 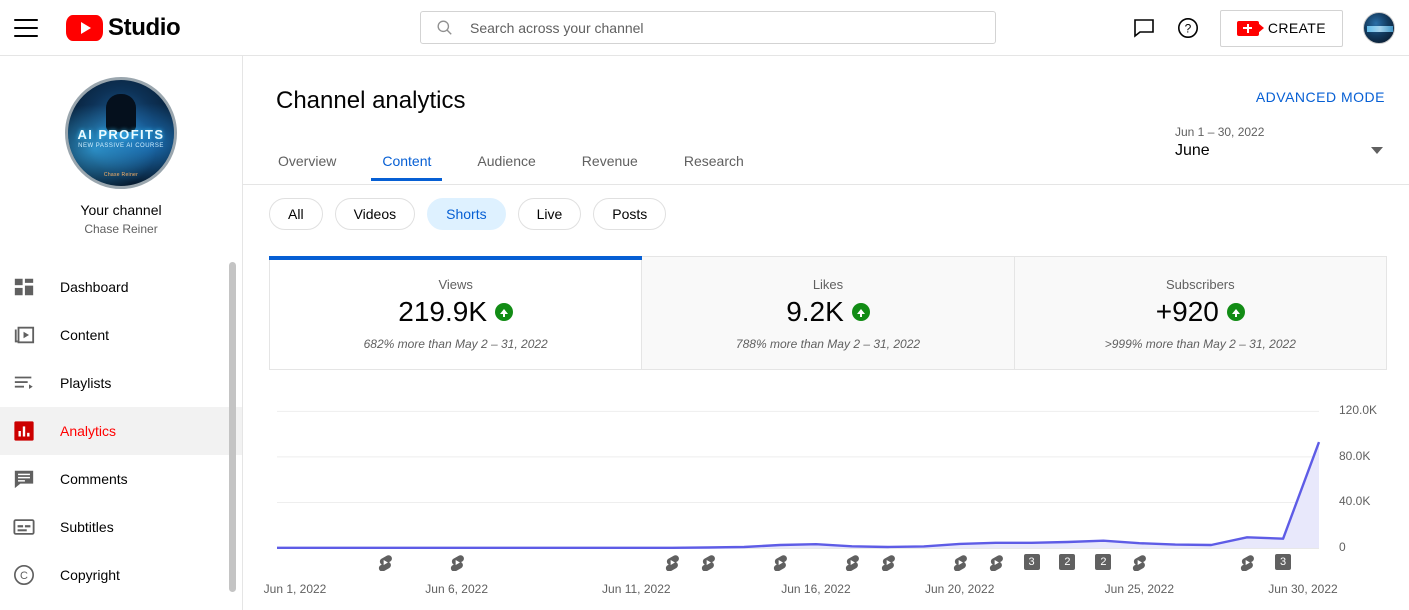 What do you see at coordinates (307, 167) in the screenshot?
I see `tab-overview: Overview` at bounding box center [307, 167].